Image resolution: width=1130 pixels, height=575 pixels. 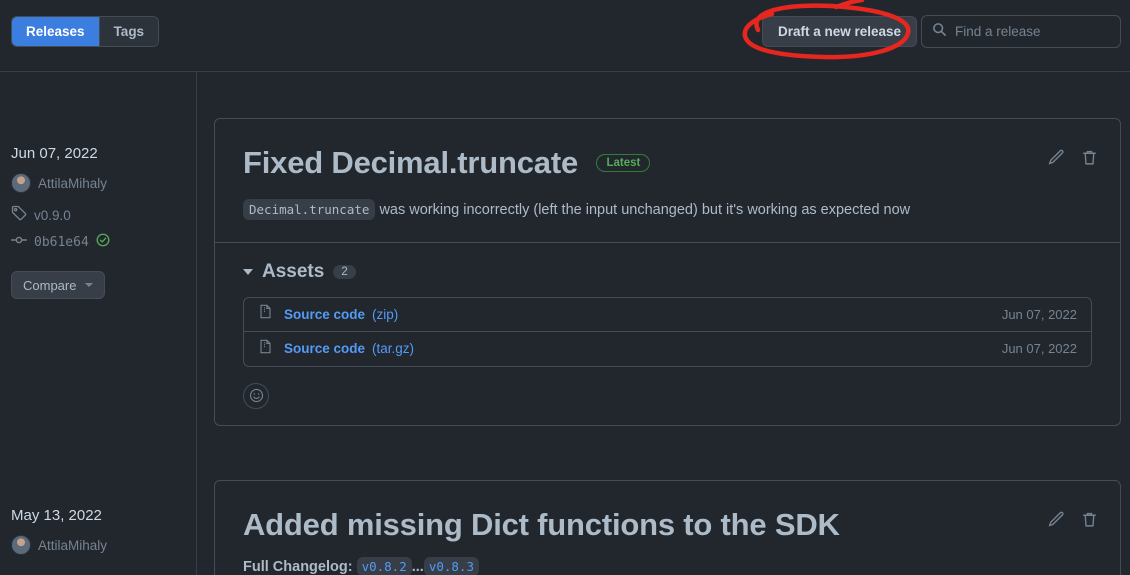 I want to click on list-item: Source code (zip) Jun 07, 2022, so click(x=667, y=315).